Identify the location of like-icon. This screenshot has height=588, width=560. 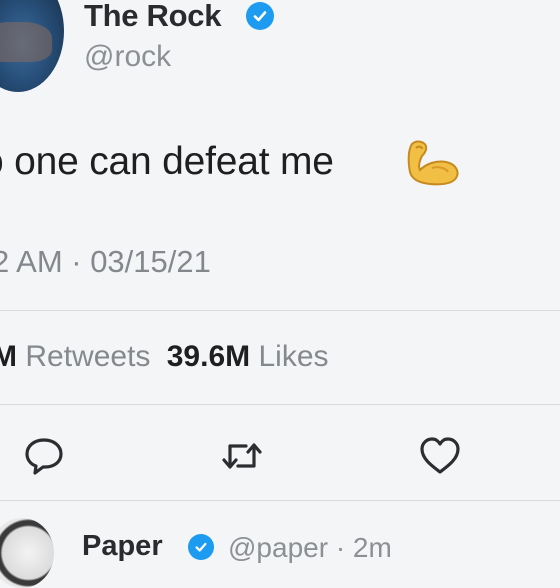
(440, 456).